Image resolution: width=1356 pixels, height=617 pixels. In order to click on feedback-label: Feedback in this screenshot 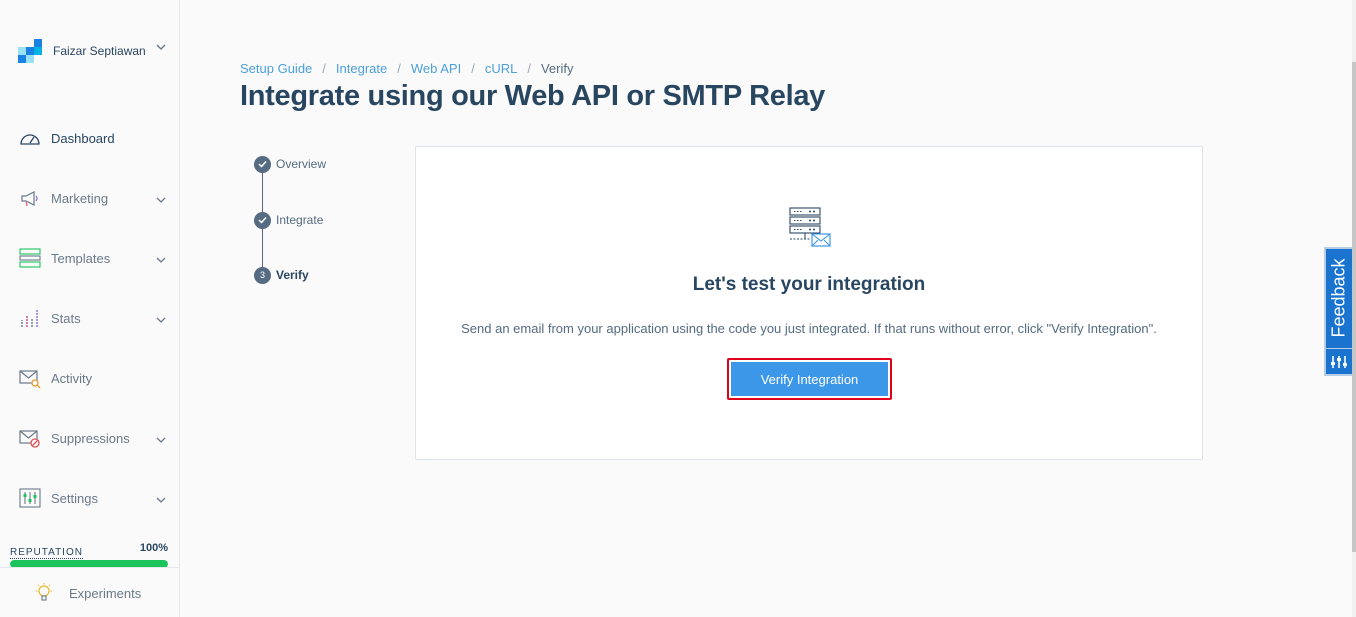, I will do `click(1338, 298)`.